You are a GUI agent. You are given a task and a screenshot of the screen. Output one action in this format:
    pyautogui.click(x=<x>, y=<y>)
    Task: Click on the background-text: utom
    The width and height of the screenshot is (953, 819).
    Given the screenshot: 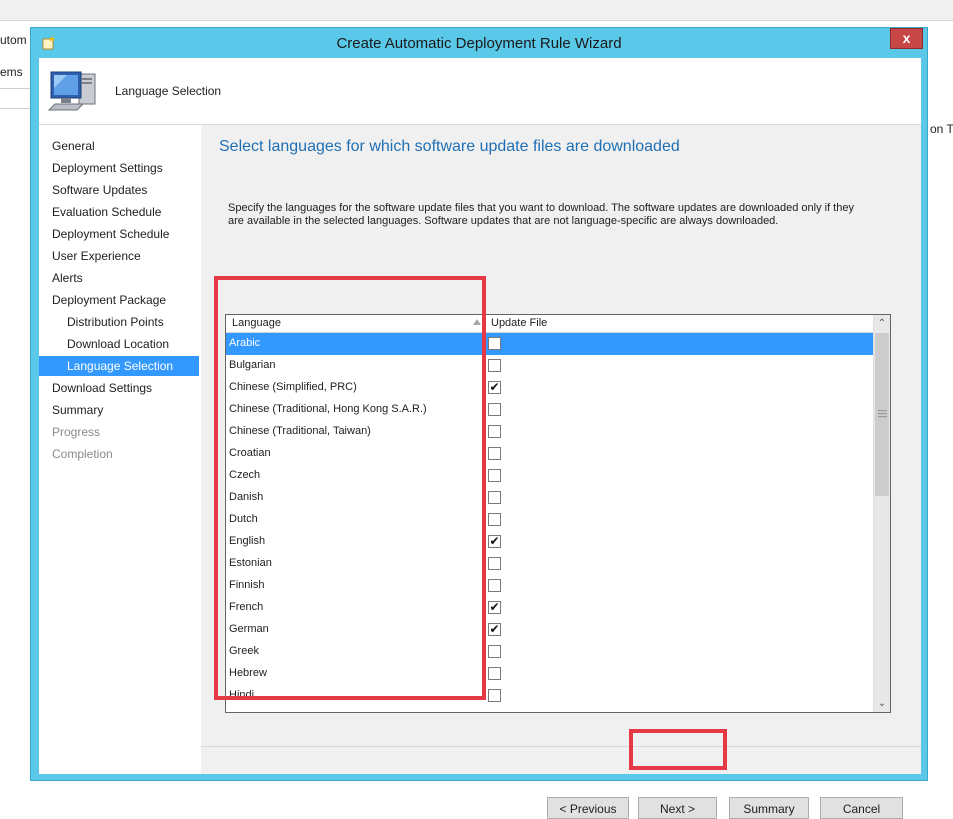 What is the action you would take?
    pyautogui.click(x=13, y=40)
    